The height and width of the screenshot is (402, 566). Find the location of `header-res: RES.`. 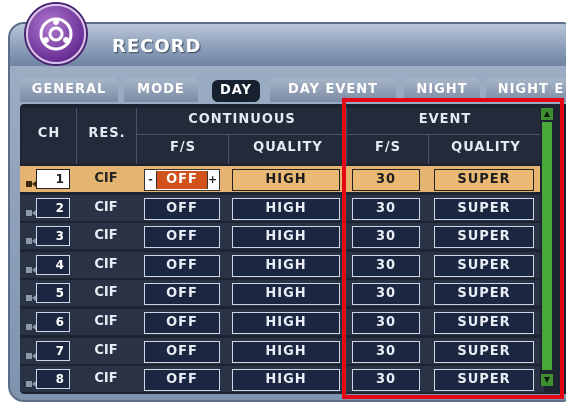

header-res: RES. is located at coordinates (107, 133).